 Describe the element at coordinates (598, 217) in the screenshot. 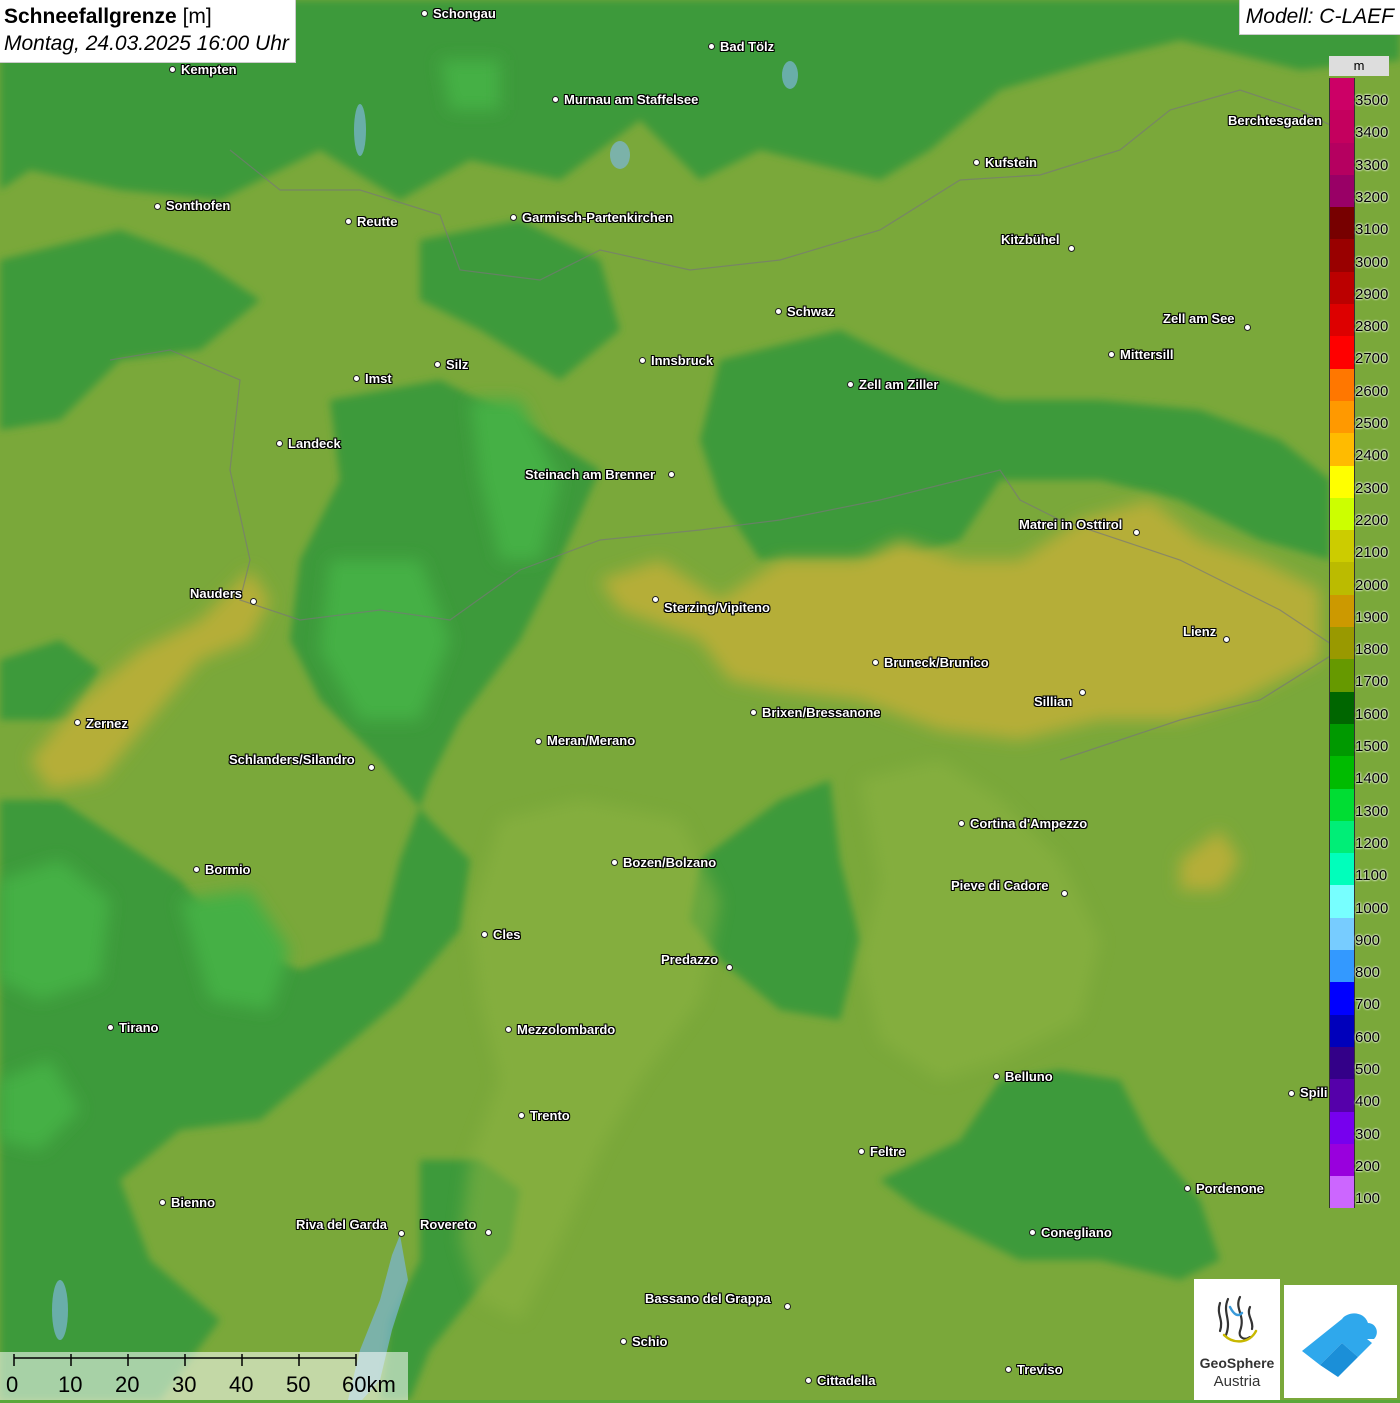

I see `city-label: Garmisch-Partenkirchen` at that location.